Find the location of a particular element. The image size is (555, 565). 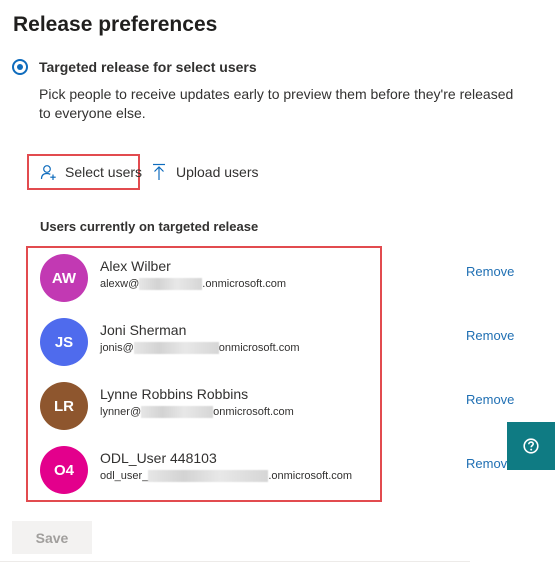

page-title: Release preferences is located at coordinates (115, 24).